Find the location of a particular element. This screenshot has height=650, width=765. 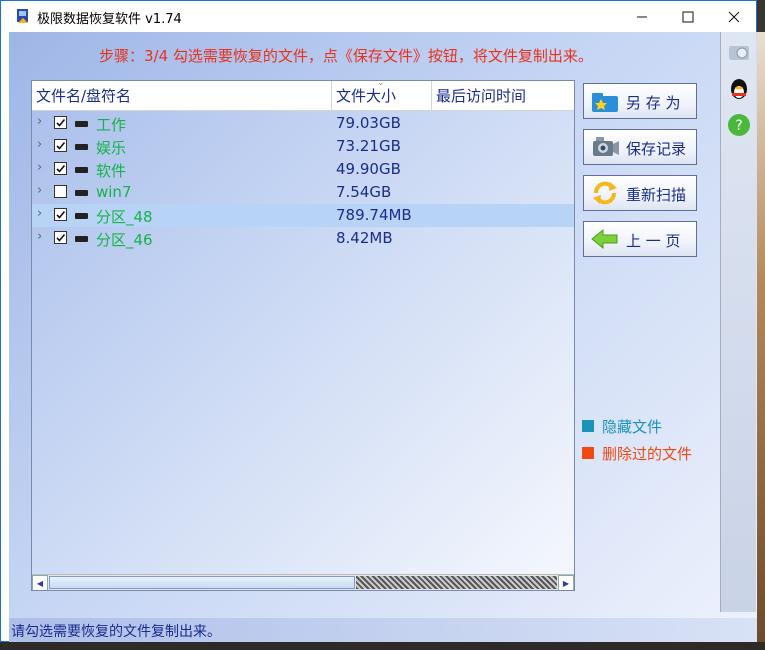

scrollbar-thumb is located at coordinates (202, 582).